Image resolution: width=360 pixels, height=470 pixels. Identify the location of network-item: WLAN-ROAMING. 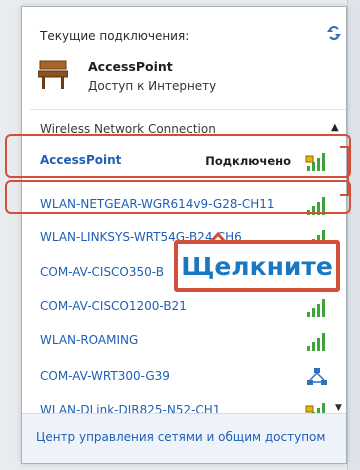
(182, 341).